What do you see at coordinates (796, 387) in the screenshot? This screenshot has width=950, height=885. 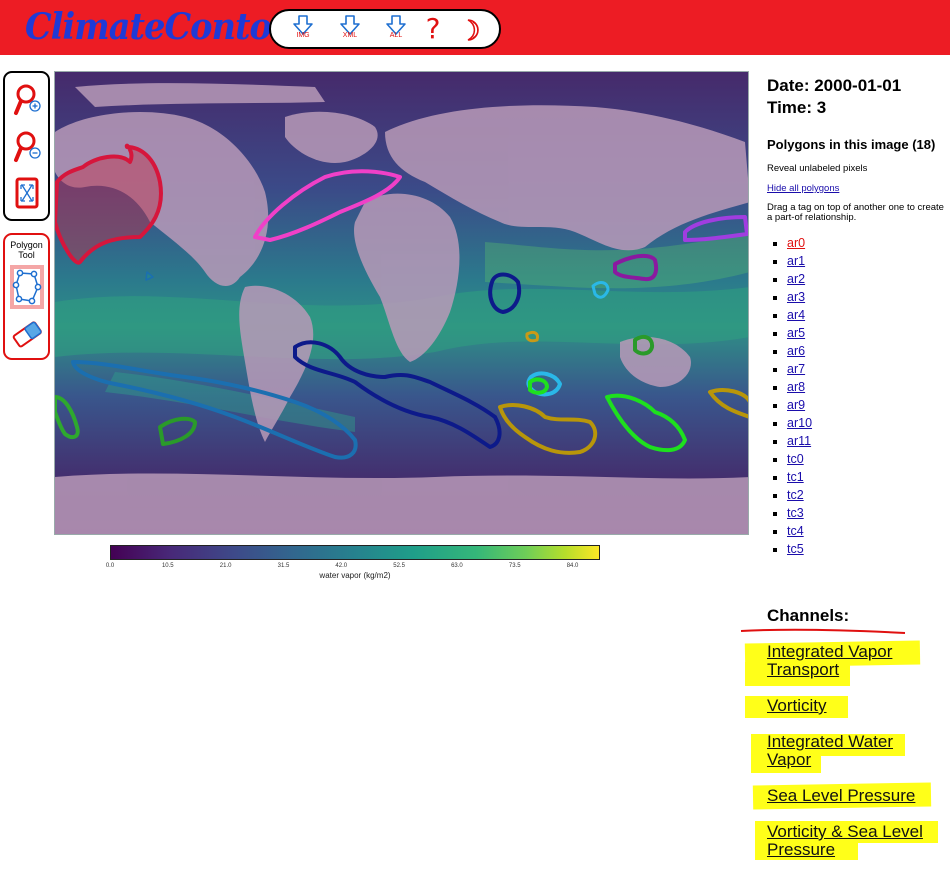 I see `polygon-tag-ar8: ar8` at bounding box center [796, 387].